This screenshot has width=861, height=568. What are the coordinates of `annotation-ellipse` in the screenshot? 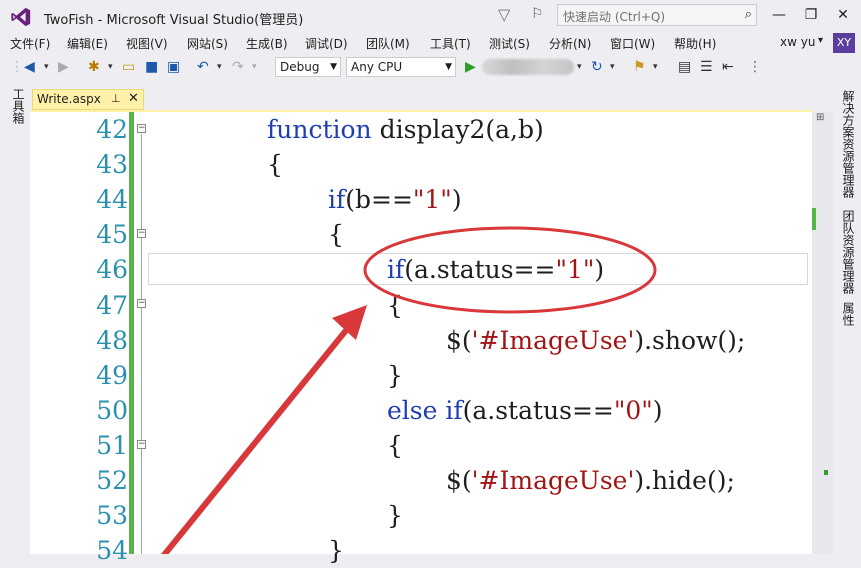 It's located at (510, 270).